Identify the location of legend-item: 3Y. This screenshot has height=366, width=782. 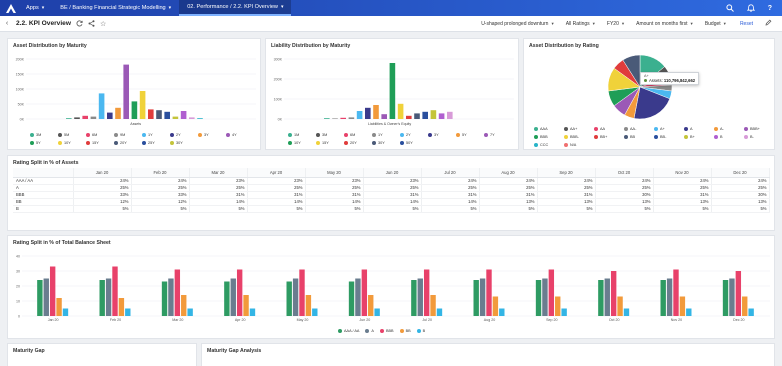
(439, 135).